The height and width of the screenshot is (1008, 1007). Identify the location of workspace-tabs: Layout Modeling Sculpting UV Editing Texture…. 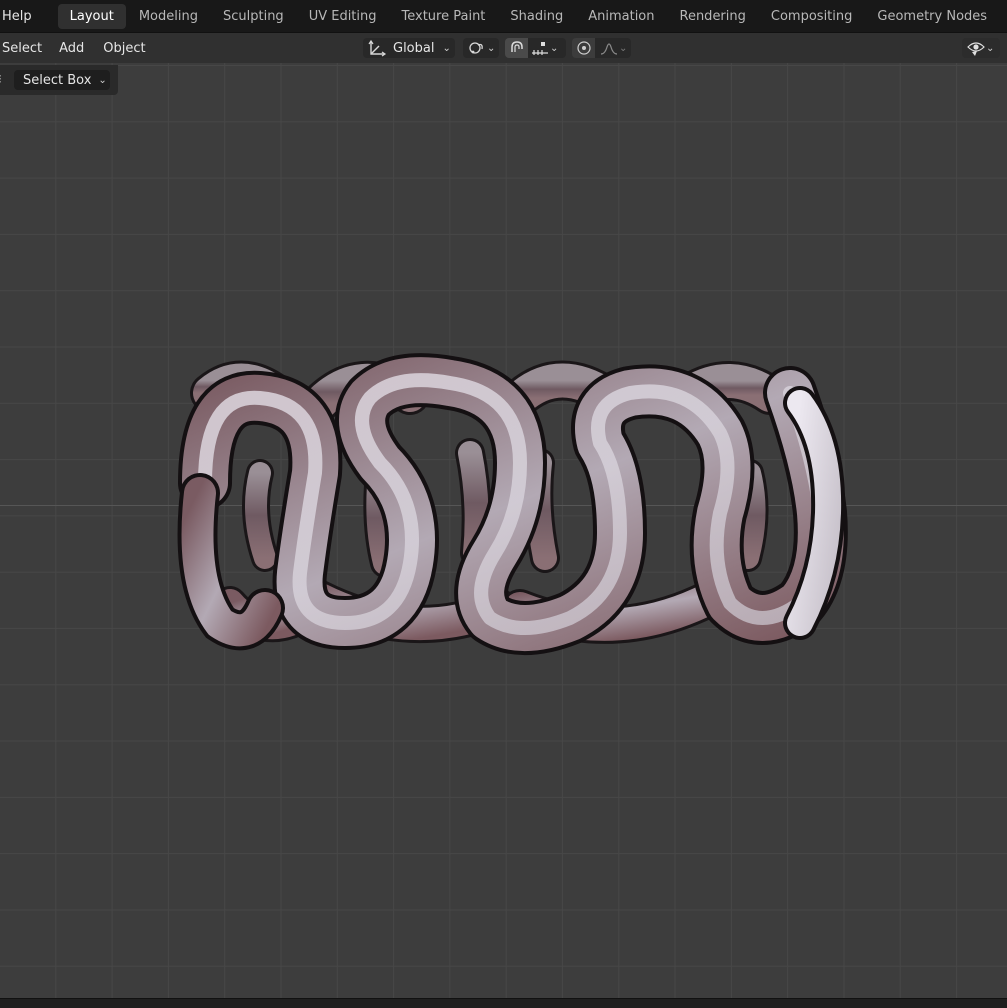
(532, 16).